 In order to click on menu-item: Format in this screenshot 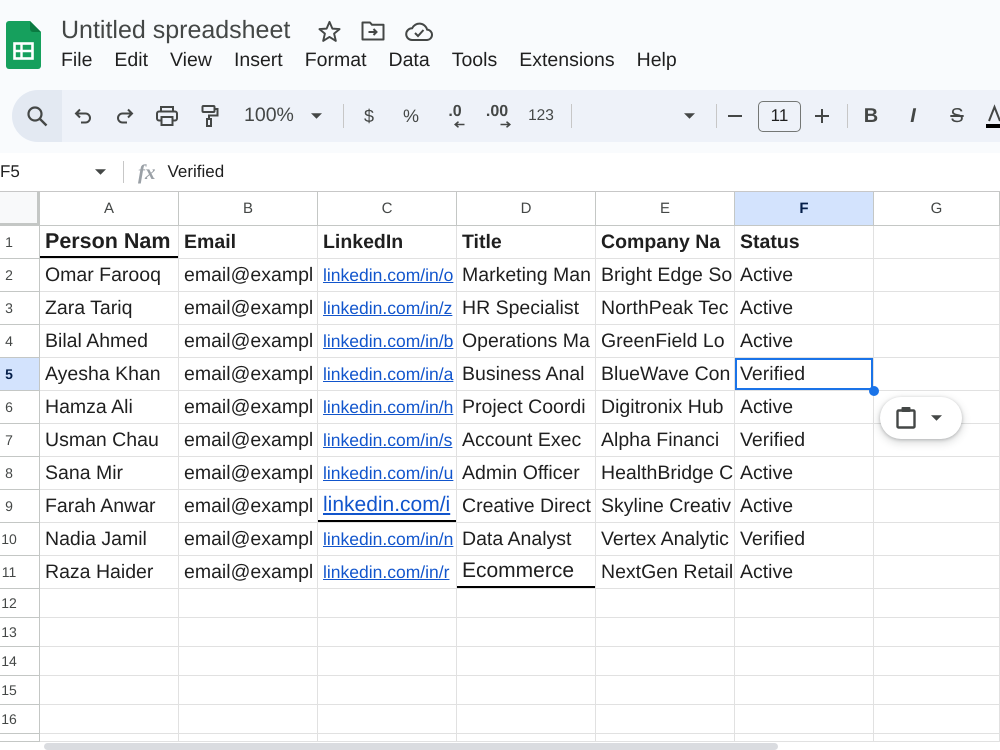, I will do `click(335, 61)`.